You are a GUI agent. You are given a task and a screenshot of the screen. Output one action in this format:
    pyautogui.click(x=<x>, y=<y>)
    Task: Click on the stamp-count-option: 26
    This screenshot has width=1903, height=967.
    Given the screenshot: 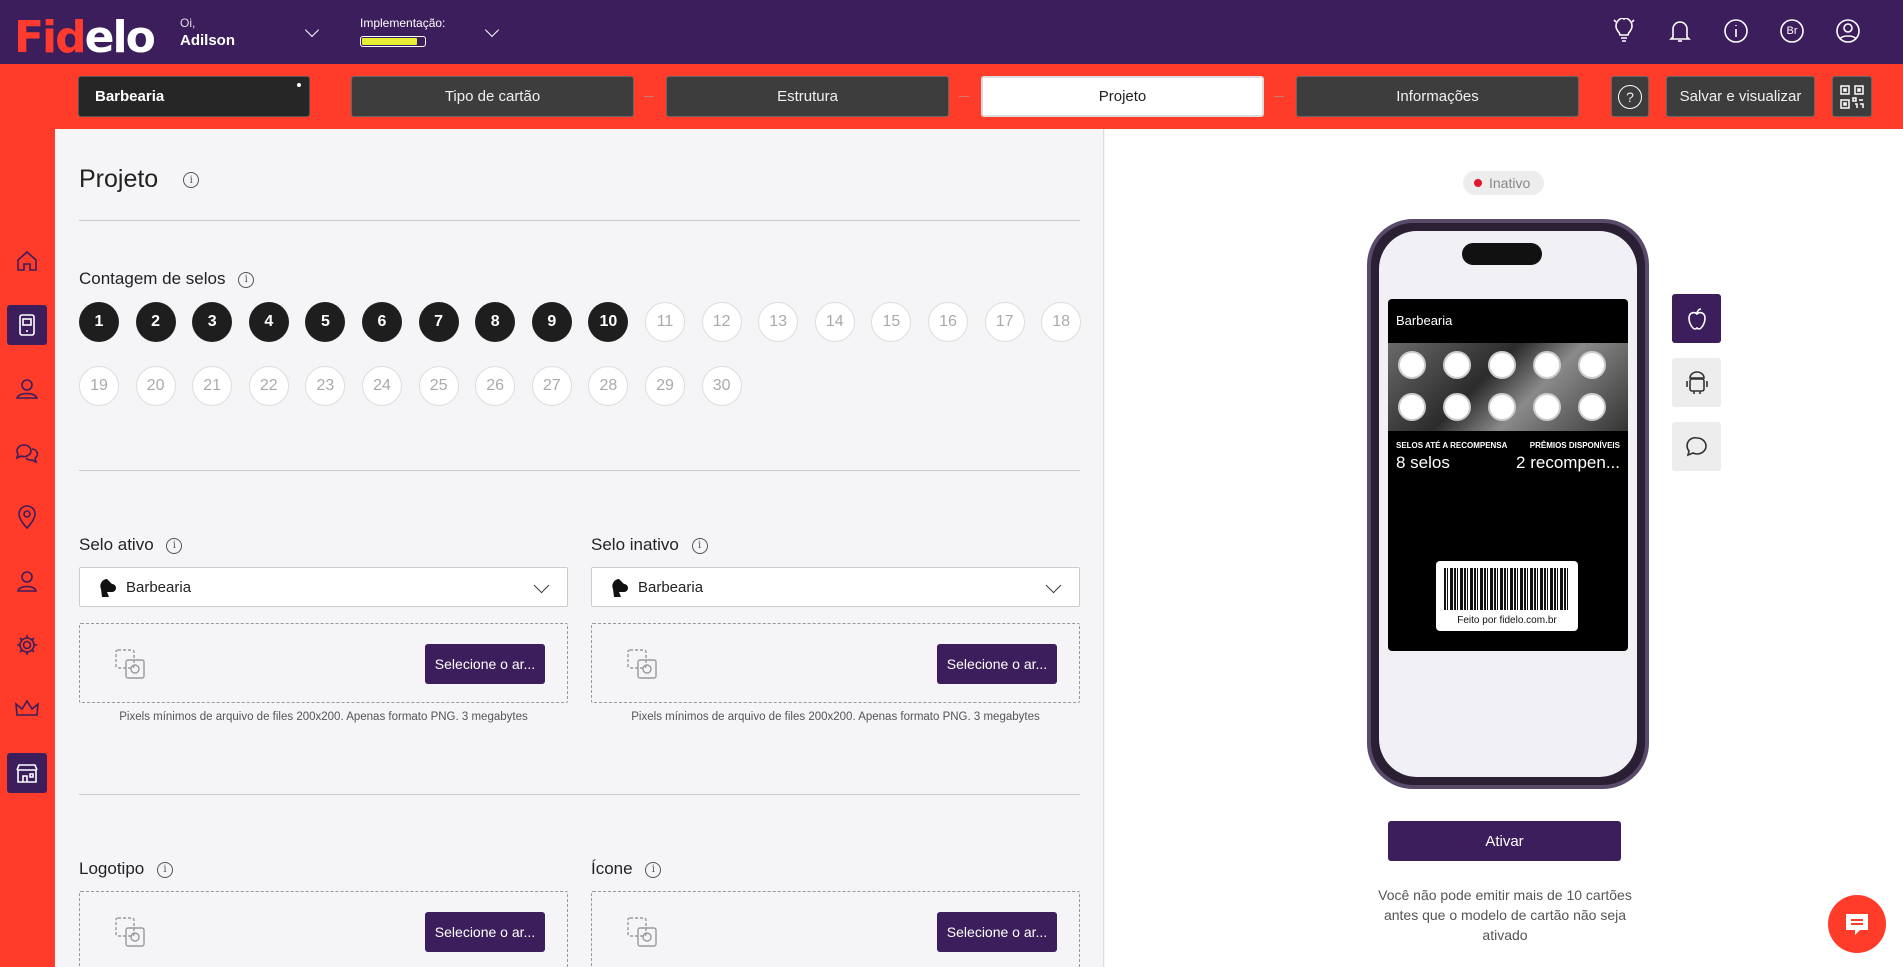 What is the action you would take?
    pyautogui.click(x=495, y=386)
    